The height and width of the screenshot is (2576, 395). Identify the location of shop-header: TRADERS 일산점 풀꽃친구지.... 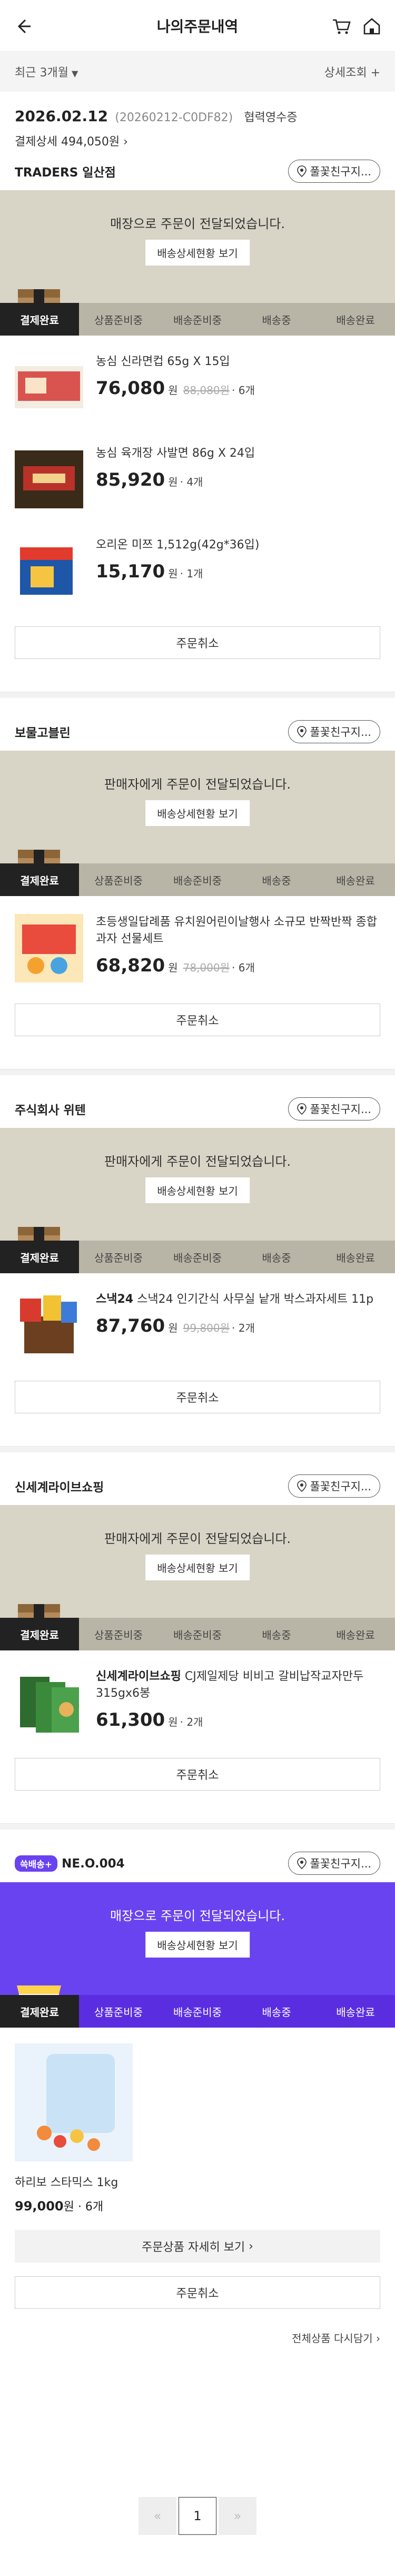
(197, 171).